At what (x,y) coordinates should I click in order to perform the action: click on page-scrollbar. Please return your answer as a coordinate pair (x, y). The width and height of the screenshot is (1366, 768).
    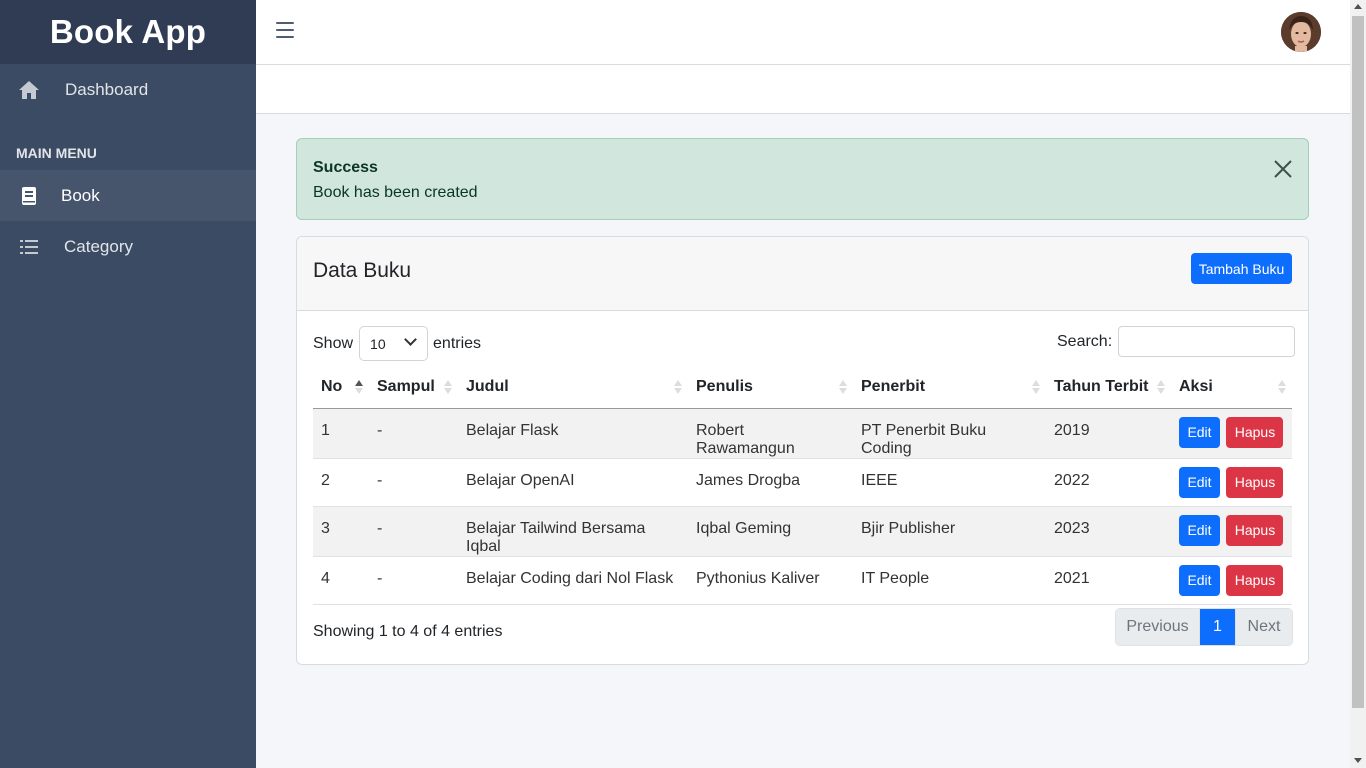
    Looking at the image, I should click on (1358, 384).